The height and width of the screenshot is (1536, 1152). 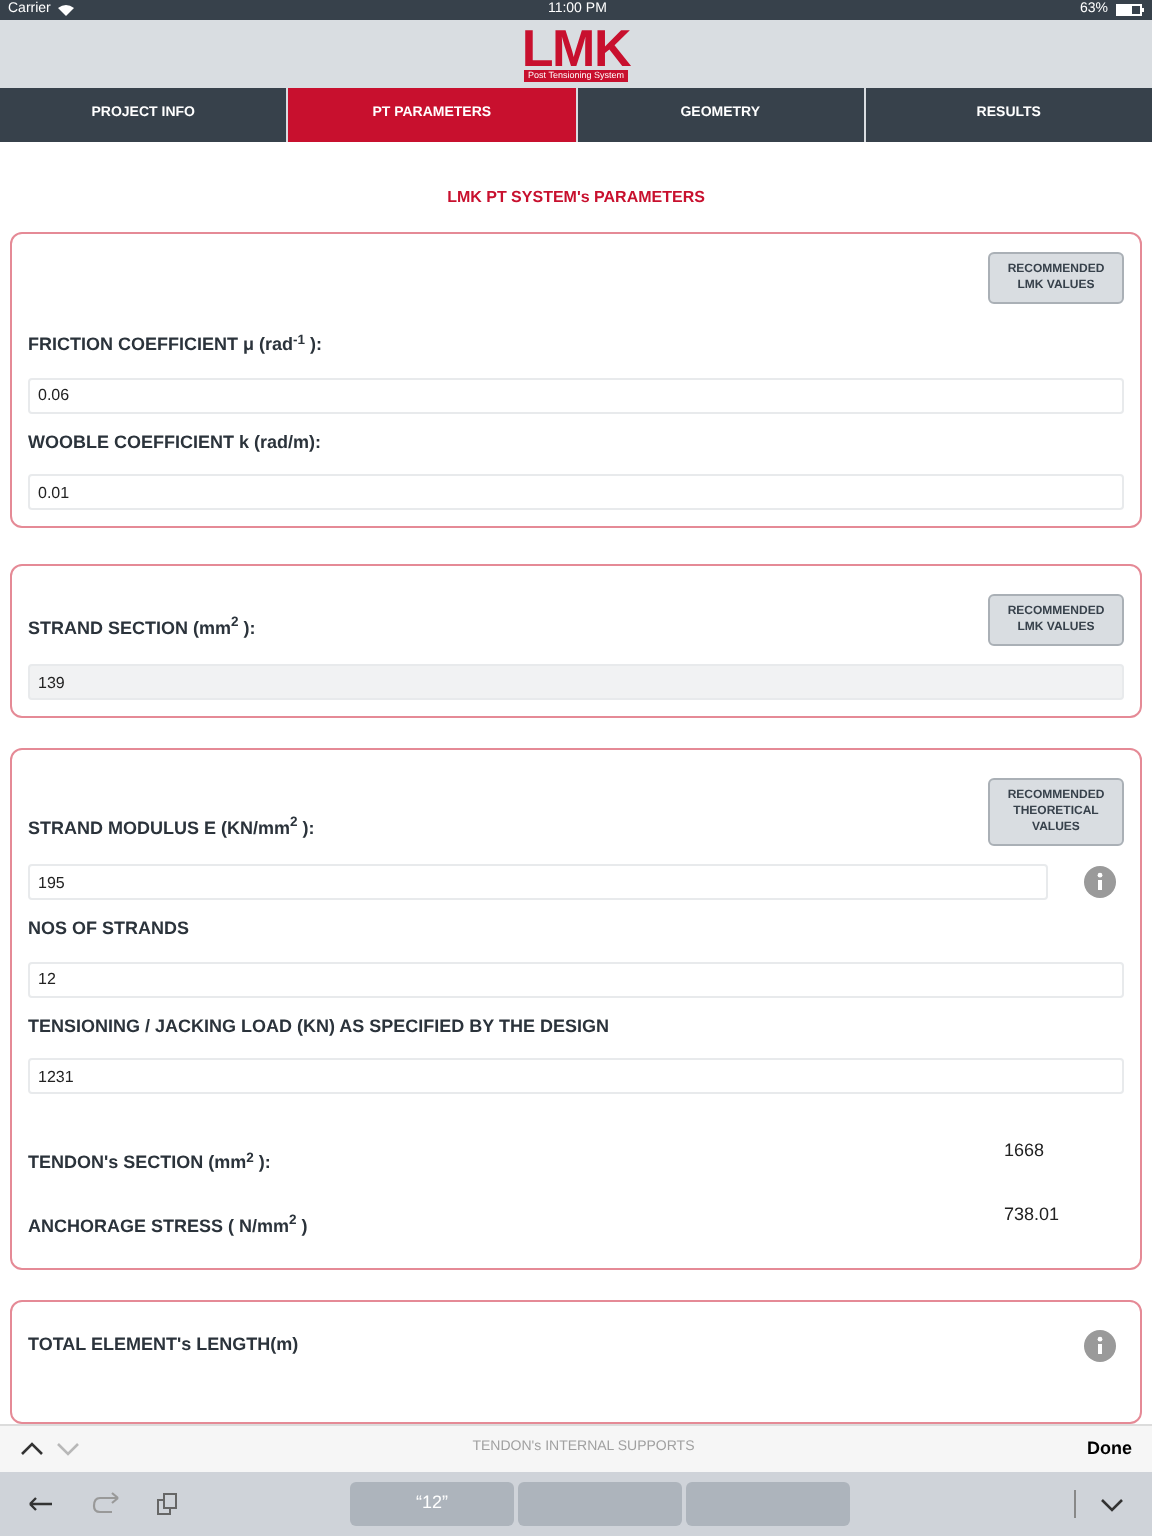 What do you see at coordinates (176, 345) in the screenshot?
I see `field-label: FRICTION COEFFICIENT μ (rad$^{-1}$ ):` at bounding box center [176, 345].